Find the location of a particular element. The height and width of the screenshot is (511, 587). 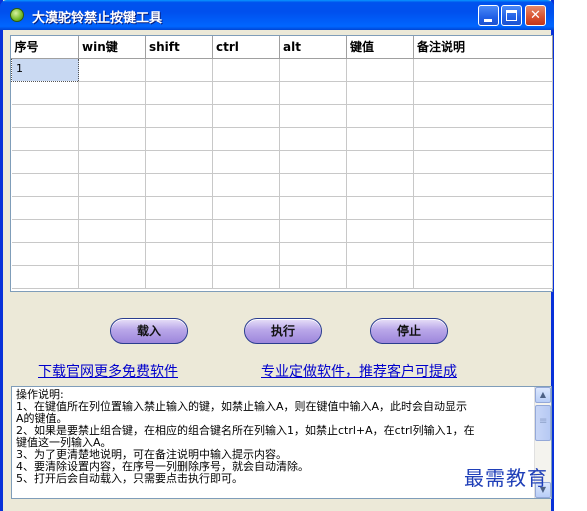

maximize-button is located at coordinates (511, 15).